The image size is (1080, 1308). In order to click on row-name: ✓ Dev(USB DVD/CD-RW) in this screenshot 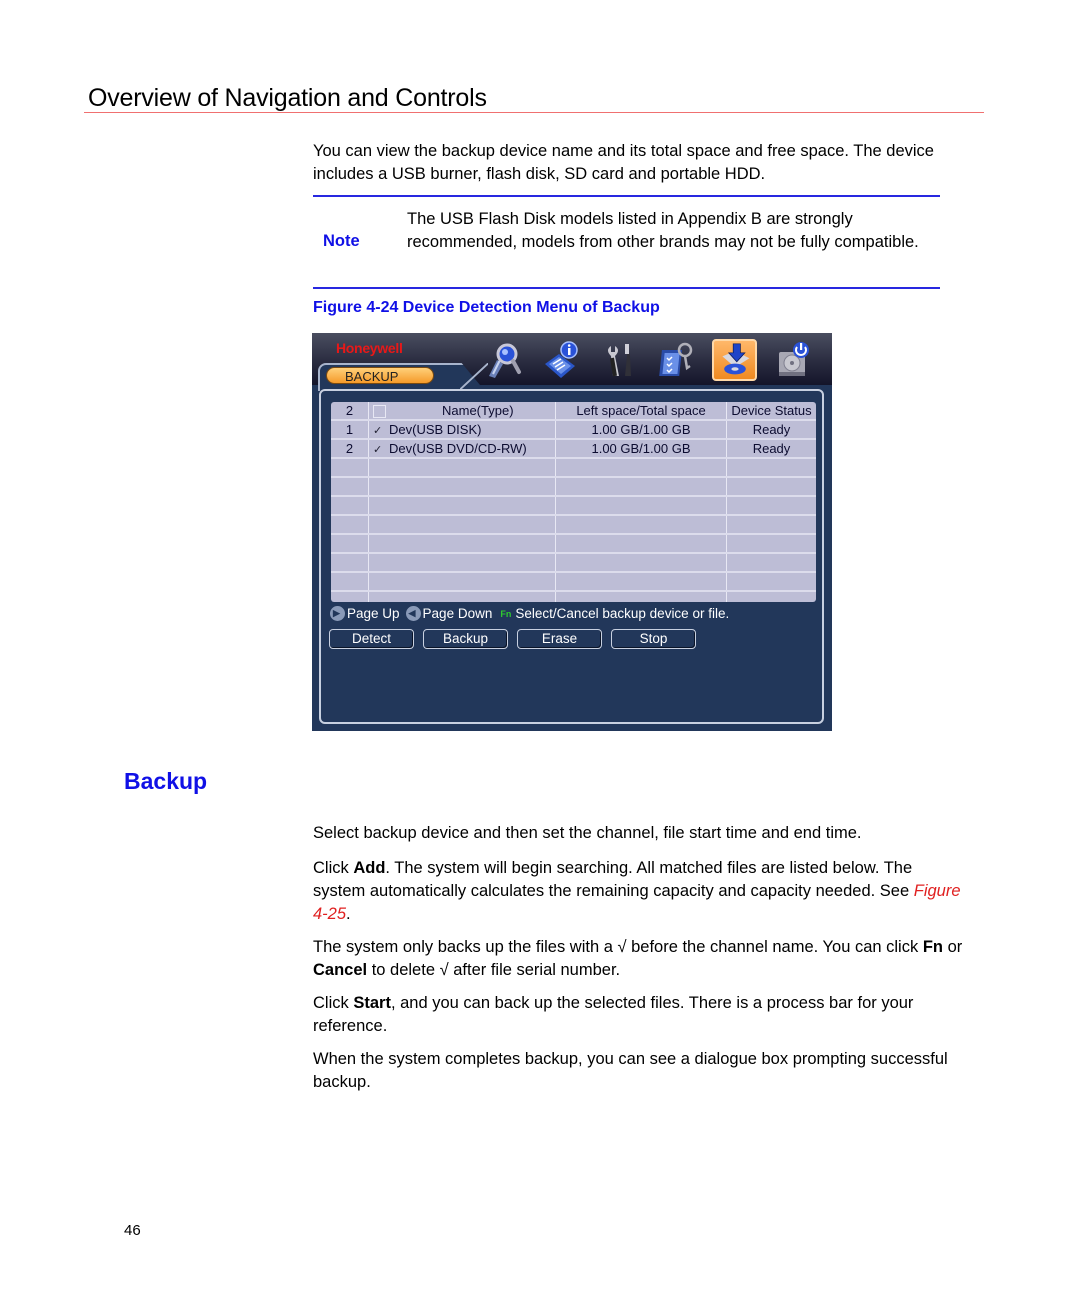, I will do `click(462, 449)`.